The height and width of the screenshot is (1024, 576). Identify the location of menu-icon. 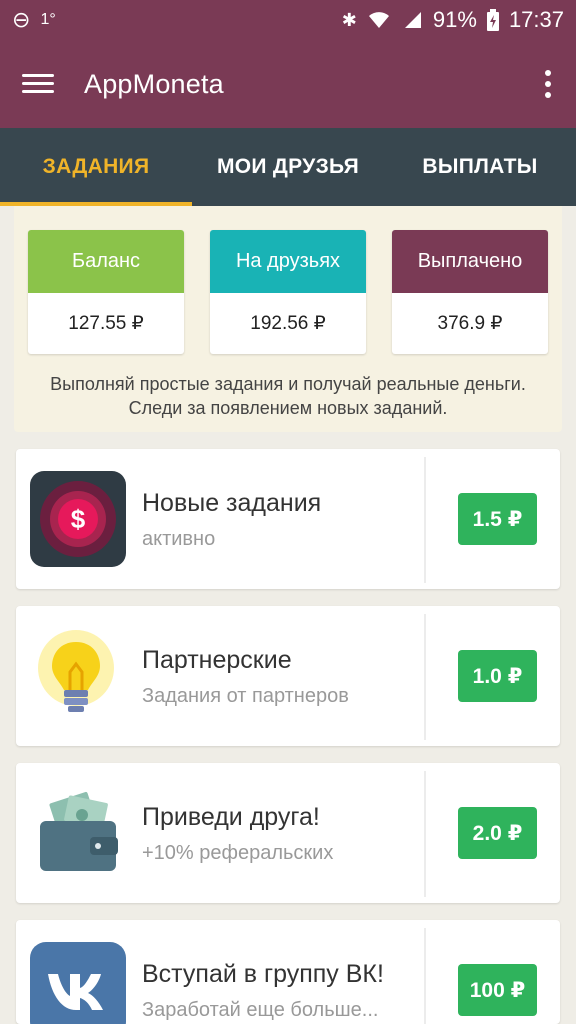
(38, 84).